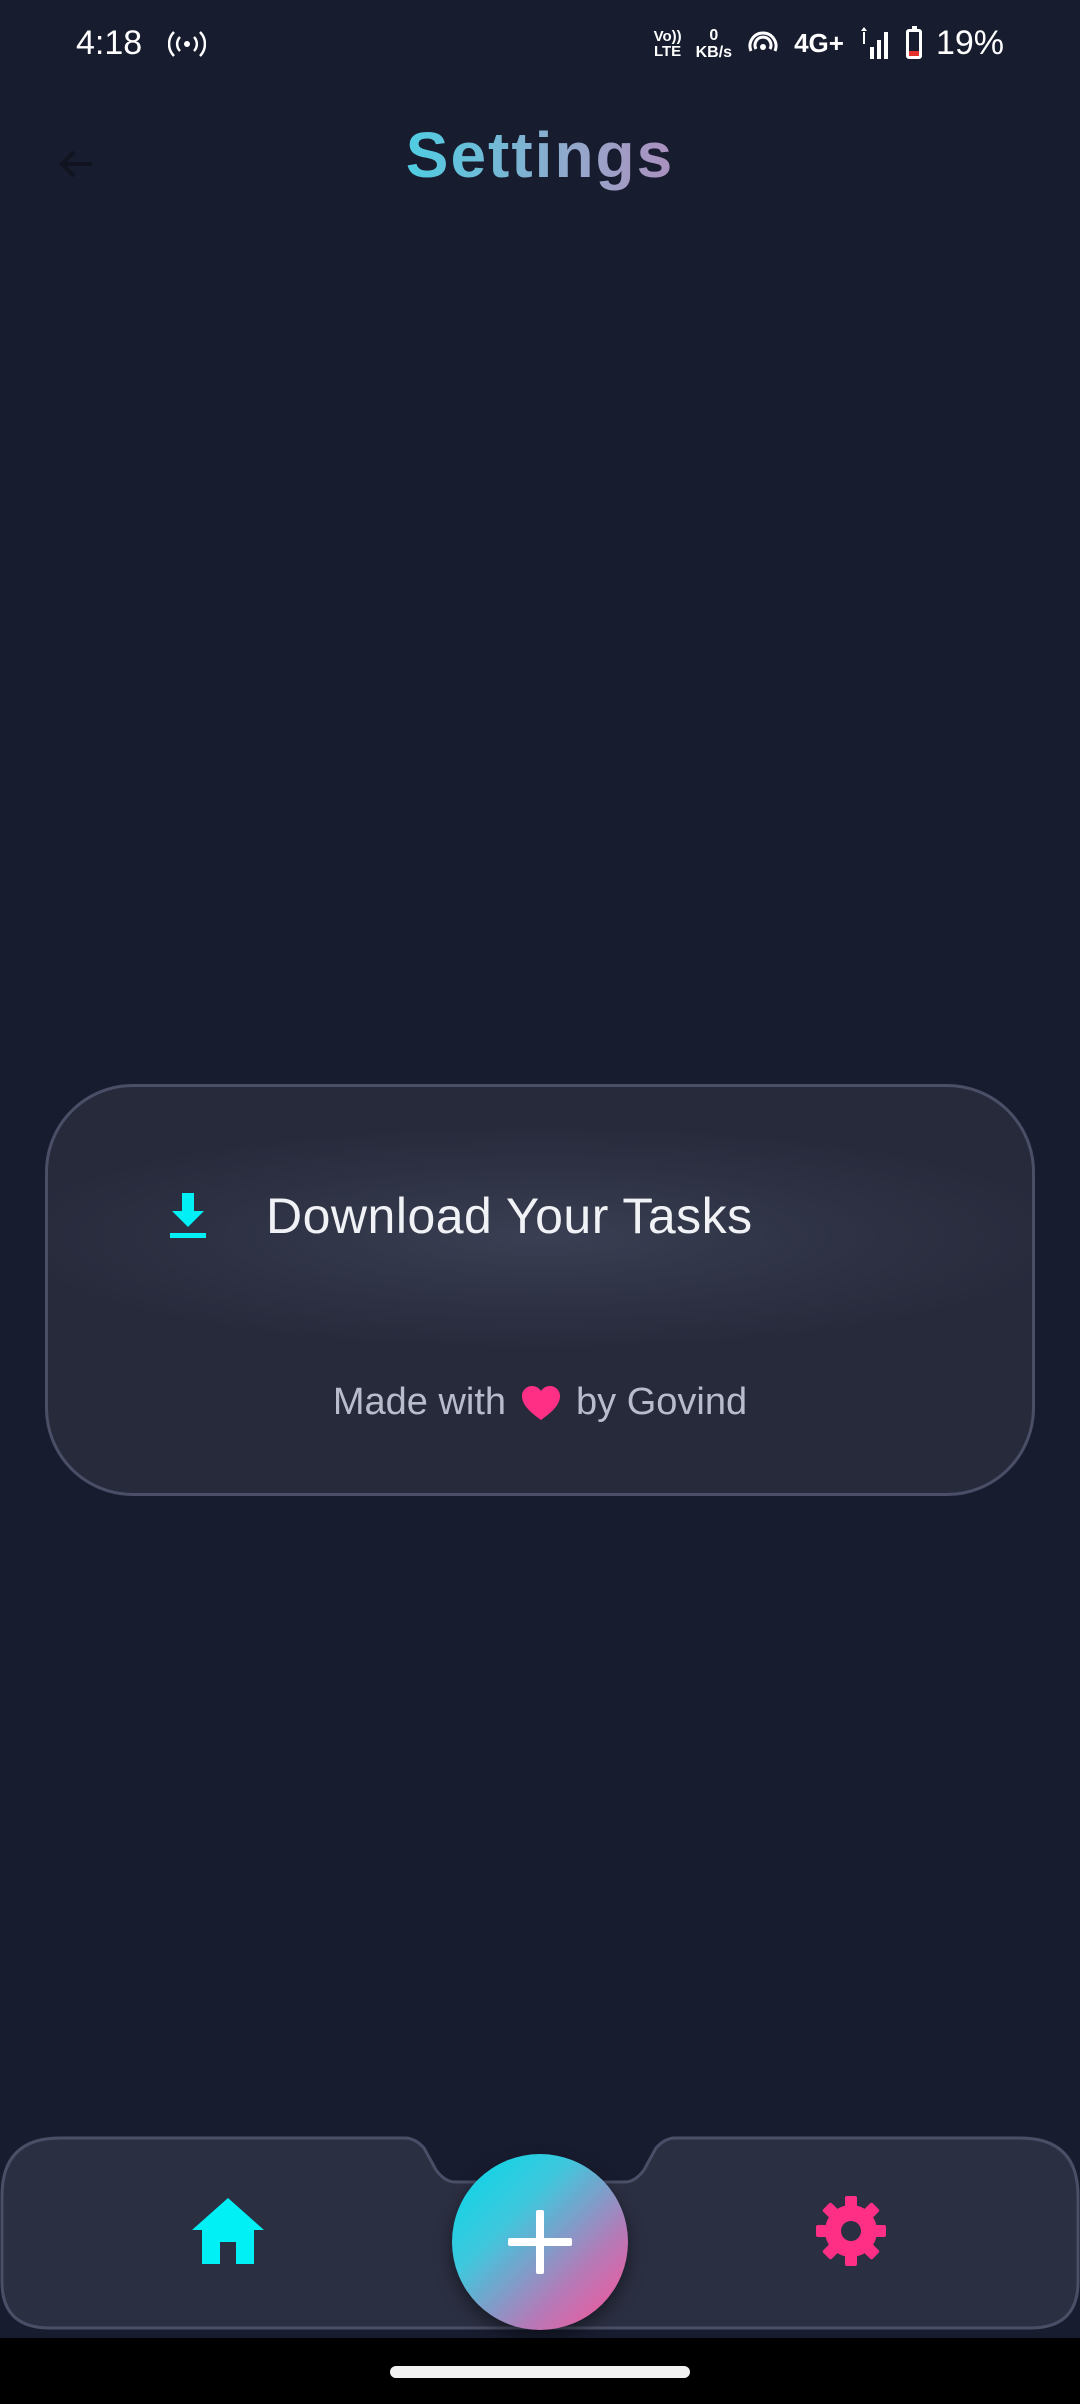 This screenshot has height=2404, width=1080. What do you see at coordinates (509, 1216) in the screenshot?
I see `download-tasks-label: Download Your Tasks` at bounding box center [509, 1216].